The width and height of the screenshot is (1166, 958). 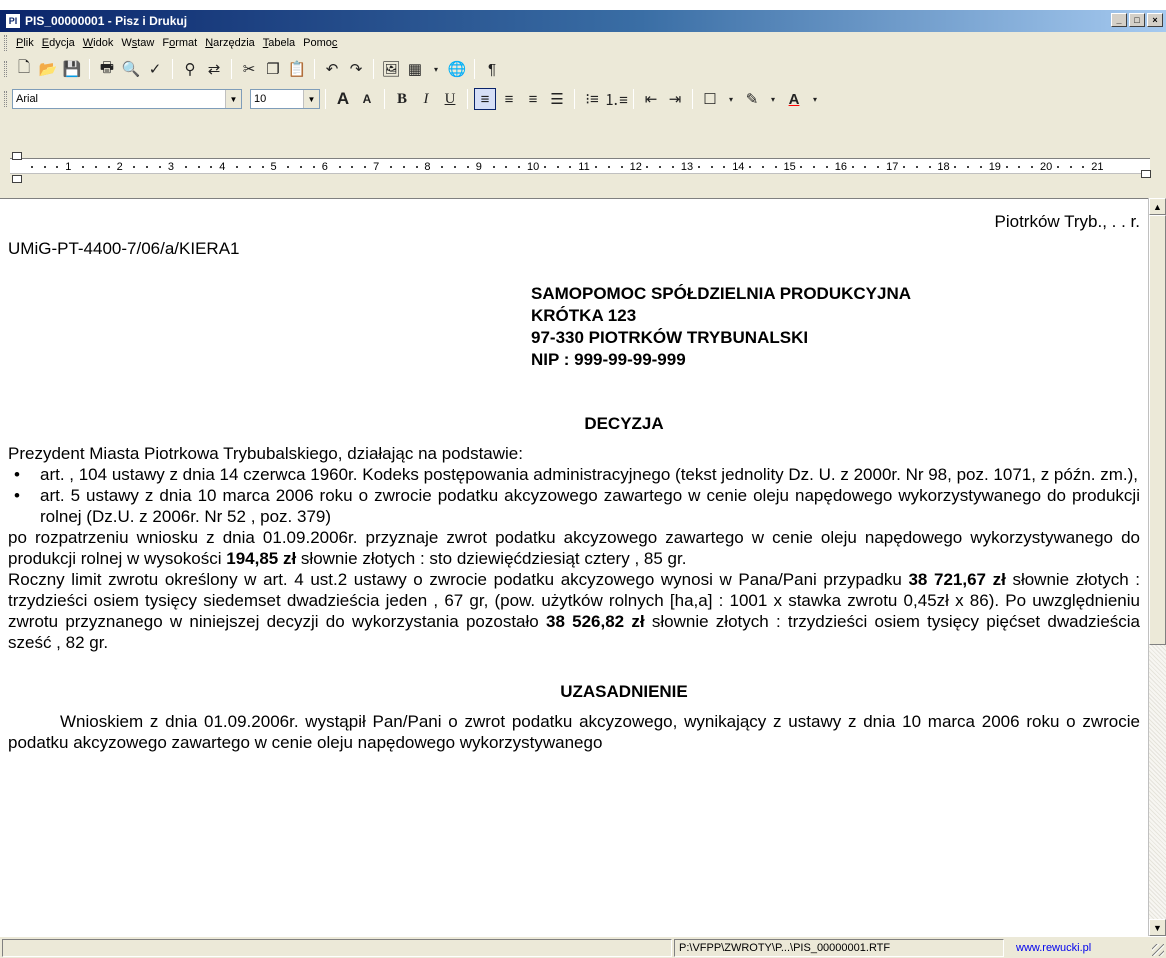 I want to click on ruler: 1 2 3 4 5 6 7 8 9 10 11 12 13 14 15 16 17 18 19 20 21, so click(x=583, y=171).